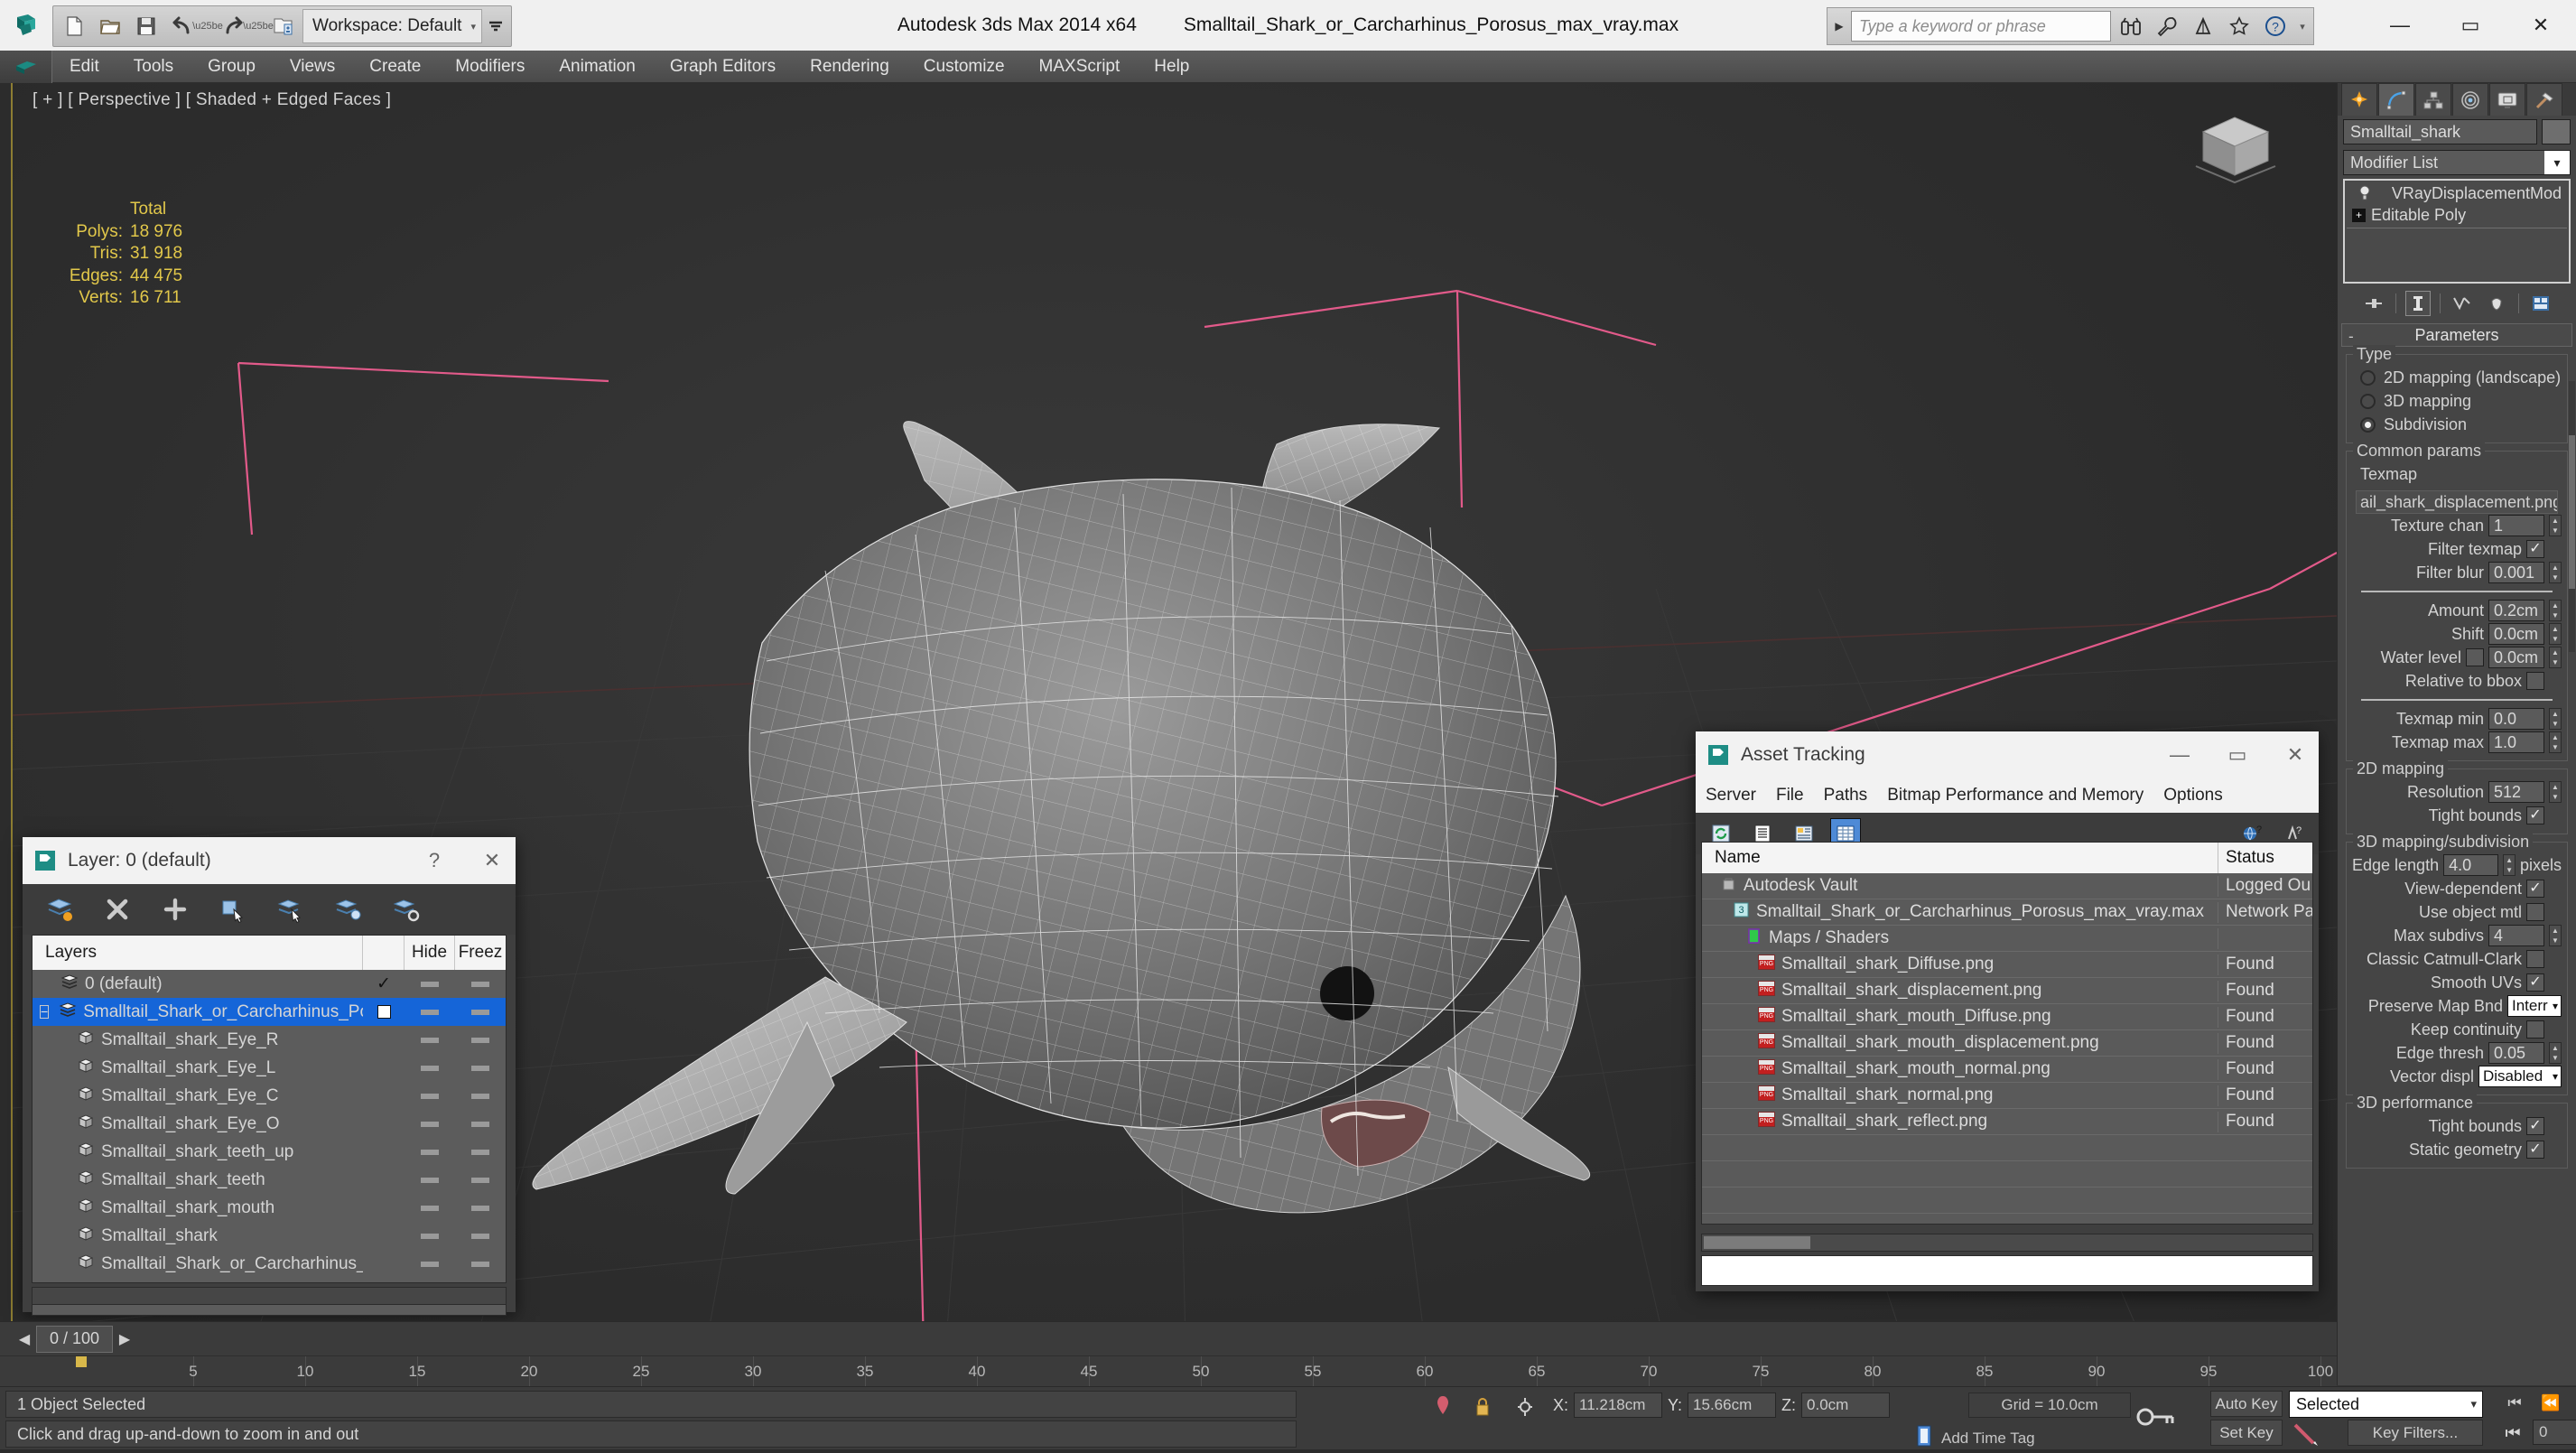 This screenshot has width=2576, height=1453. Describe the element at coordinates (1168, 1338) in the screenshot. I see `time-slider: ◀ 0 / 100 ▶` at that location.